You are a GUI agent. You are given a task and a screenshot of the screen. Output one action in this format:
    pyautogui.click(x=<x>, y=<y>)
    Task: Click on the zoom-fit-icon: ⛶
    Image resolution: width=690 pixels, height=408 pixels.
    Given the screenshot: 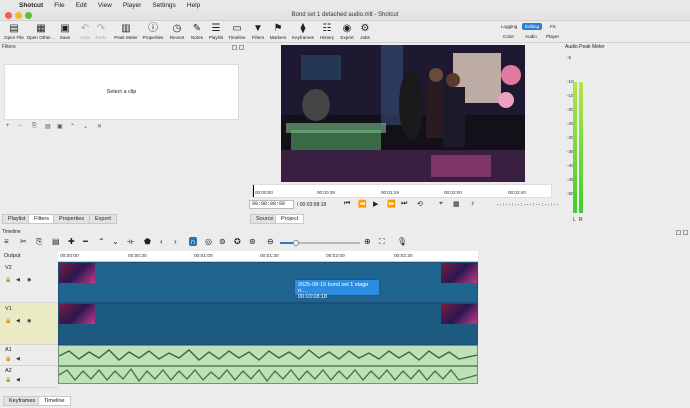 What is the action you would take?
    pyautogui.click(x=382, y=241)
    